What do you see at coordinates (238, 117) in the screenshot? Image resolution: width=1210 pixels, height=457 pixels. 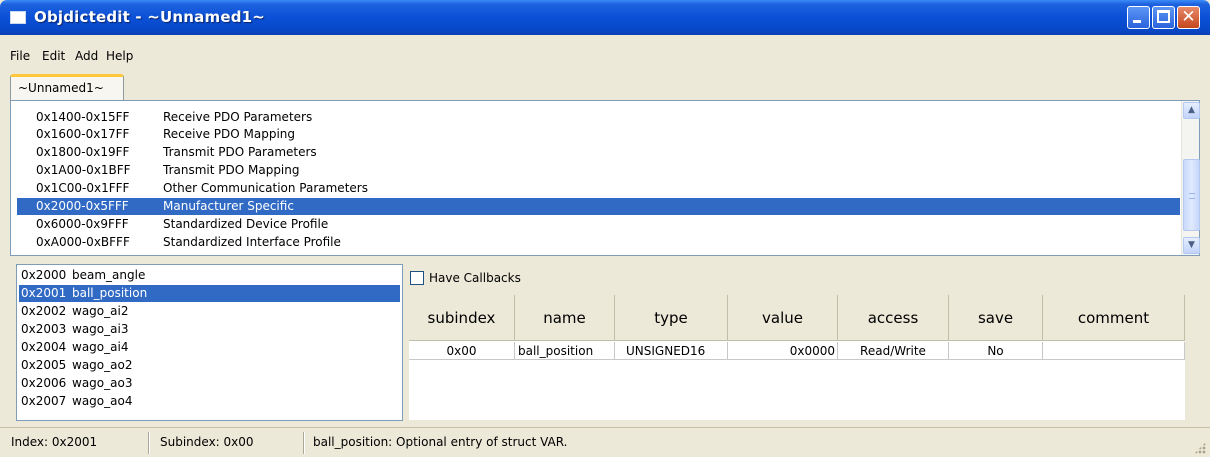 I see `range-name: Receive PDO Parameters` at bounding box center [238, 117].